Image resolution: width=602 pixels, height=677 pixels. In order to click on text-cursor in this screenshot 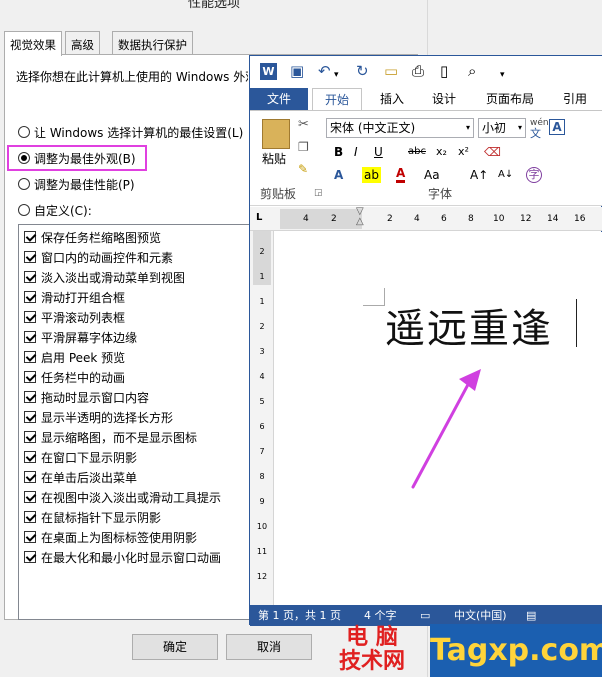, I will do `click(576, 323)`.